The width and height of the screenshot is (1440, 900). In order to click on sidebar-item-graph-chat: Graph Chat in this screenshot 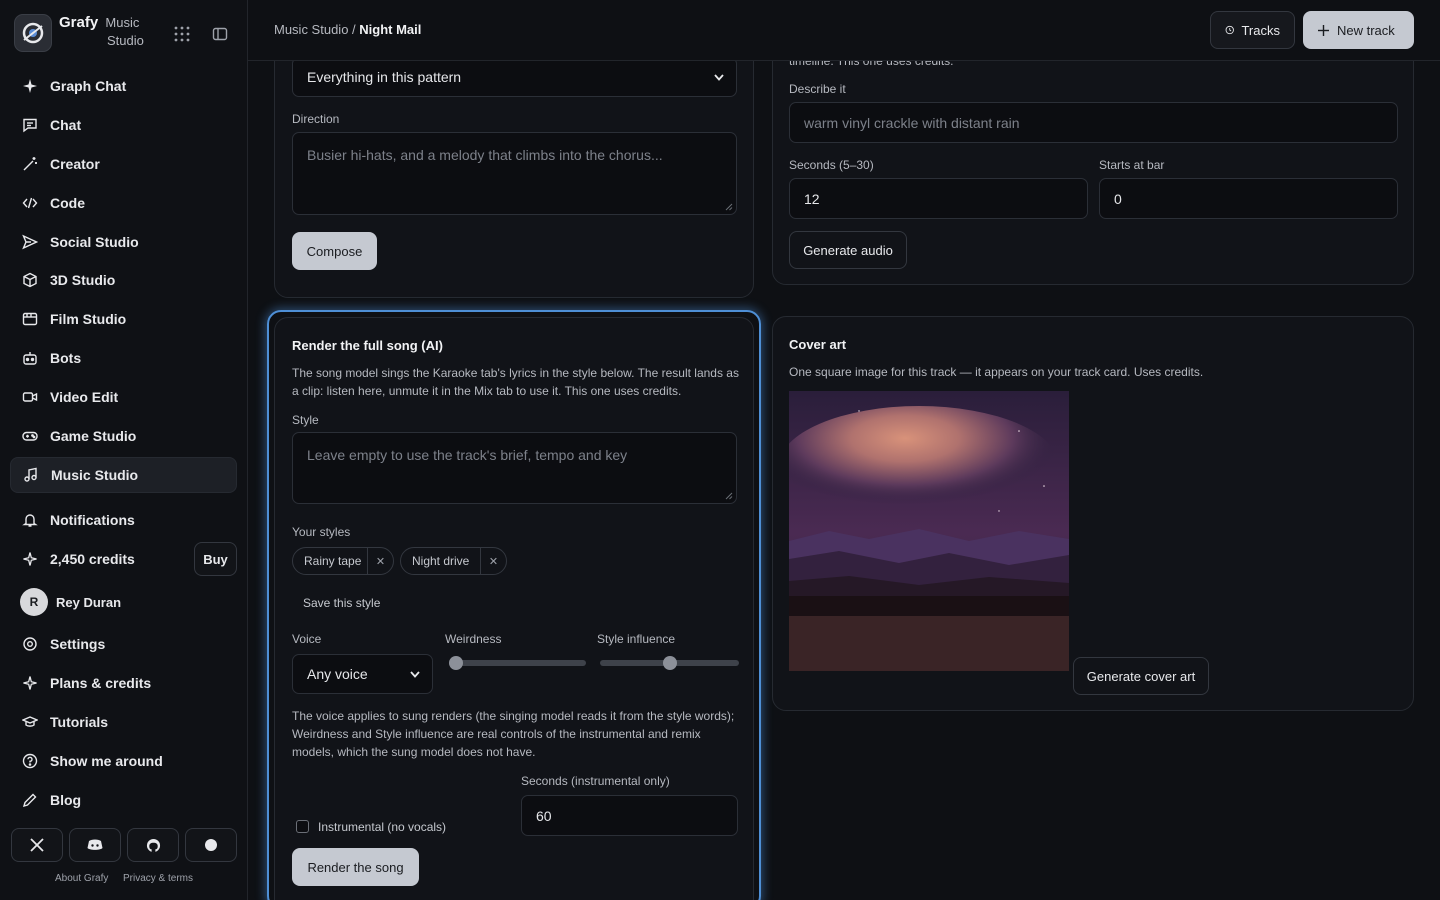, I will do `click(123, 86)`.